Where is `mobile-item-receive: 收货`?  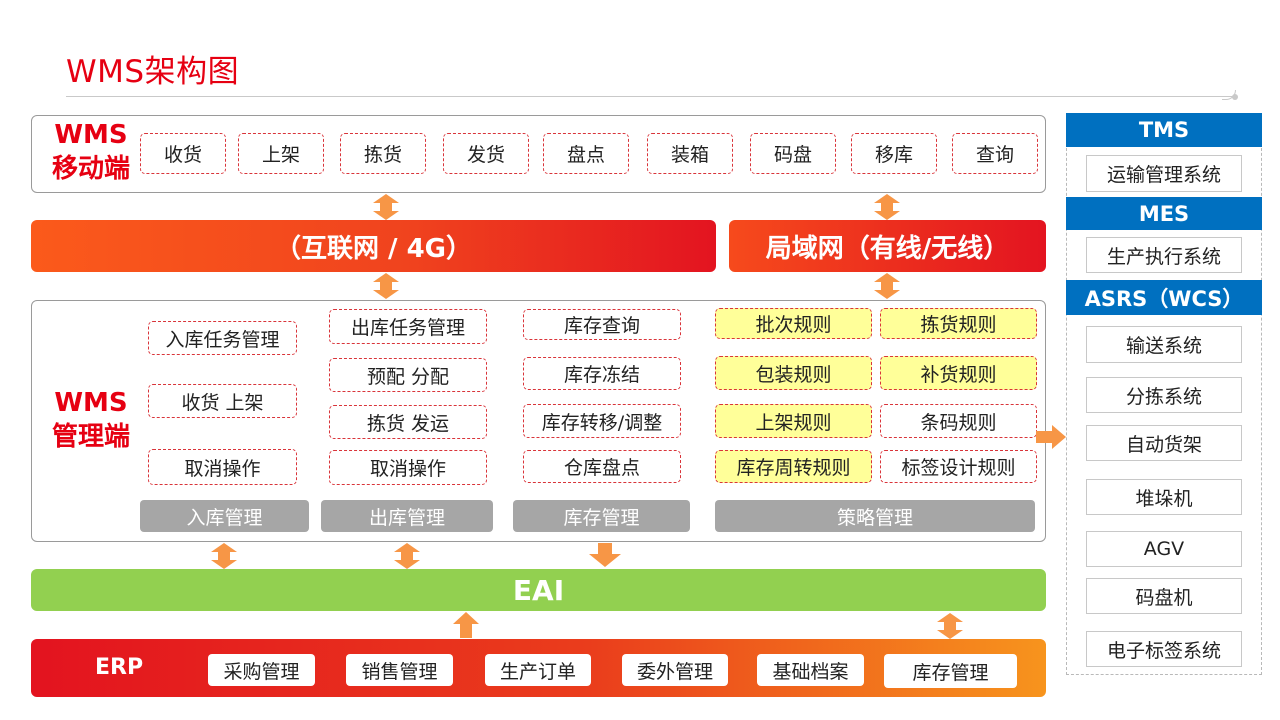 mobile-item-receive: 收货 is located at coordinates (183, 153).